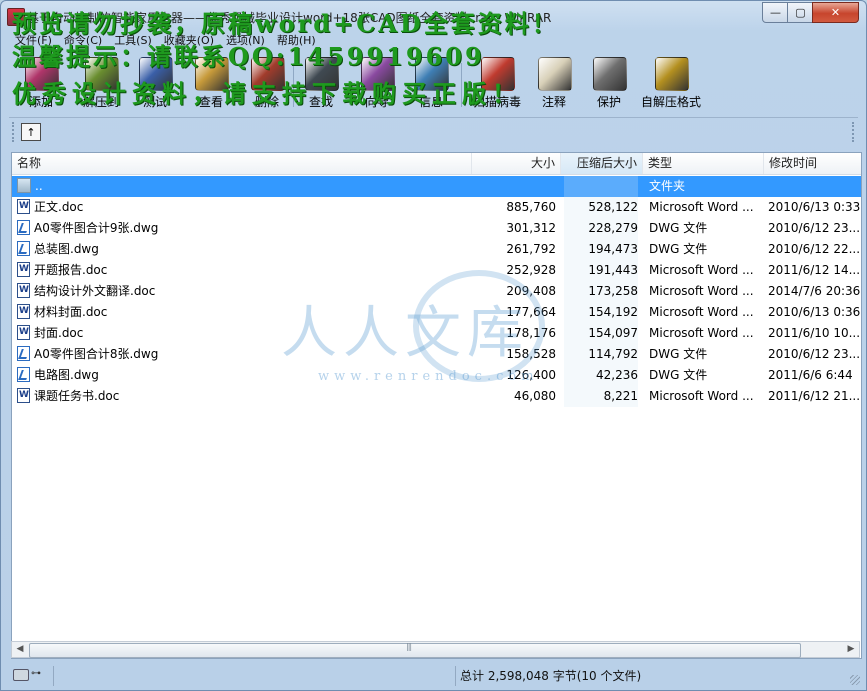 The image size is (867, 691). What do you see at coordinates (21, 675) in the screenshot?
I see `drive-icon` at bounding box center [21, 675].